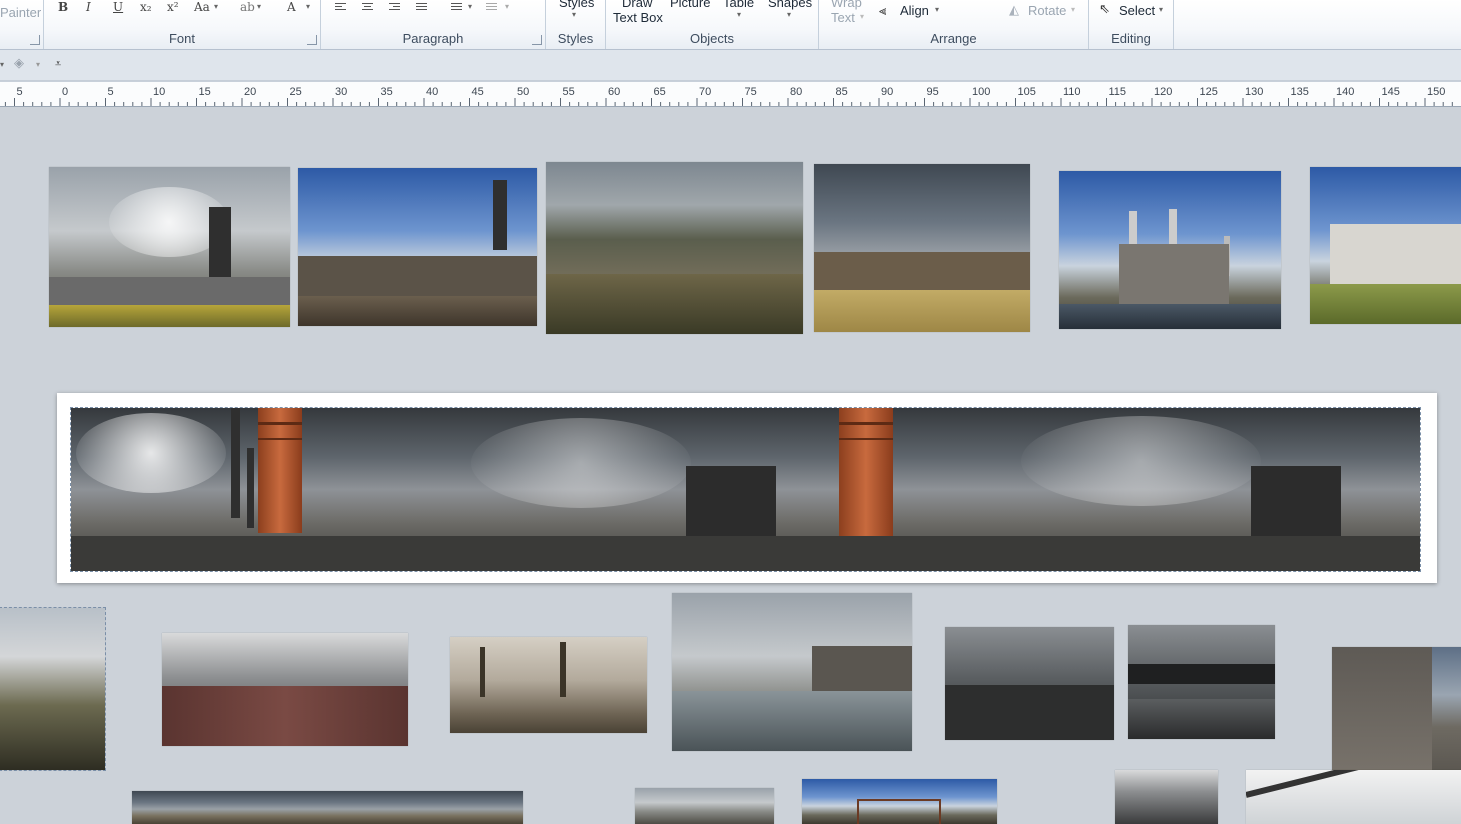 This screenshot has width=1461, height=824. What do you see at coordinates (574, 14) in the screenshot?
I see `styles-dropdown-icon: ▾` at bounding box center [574, 14].